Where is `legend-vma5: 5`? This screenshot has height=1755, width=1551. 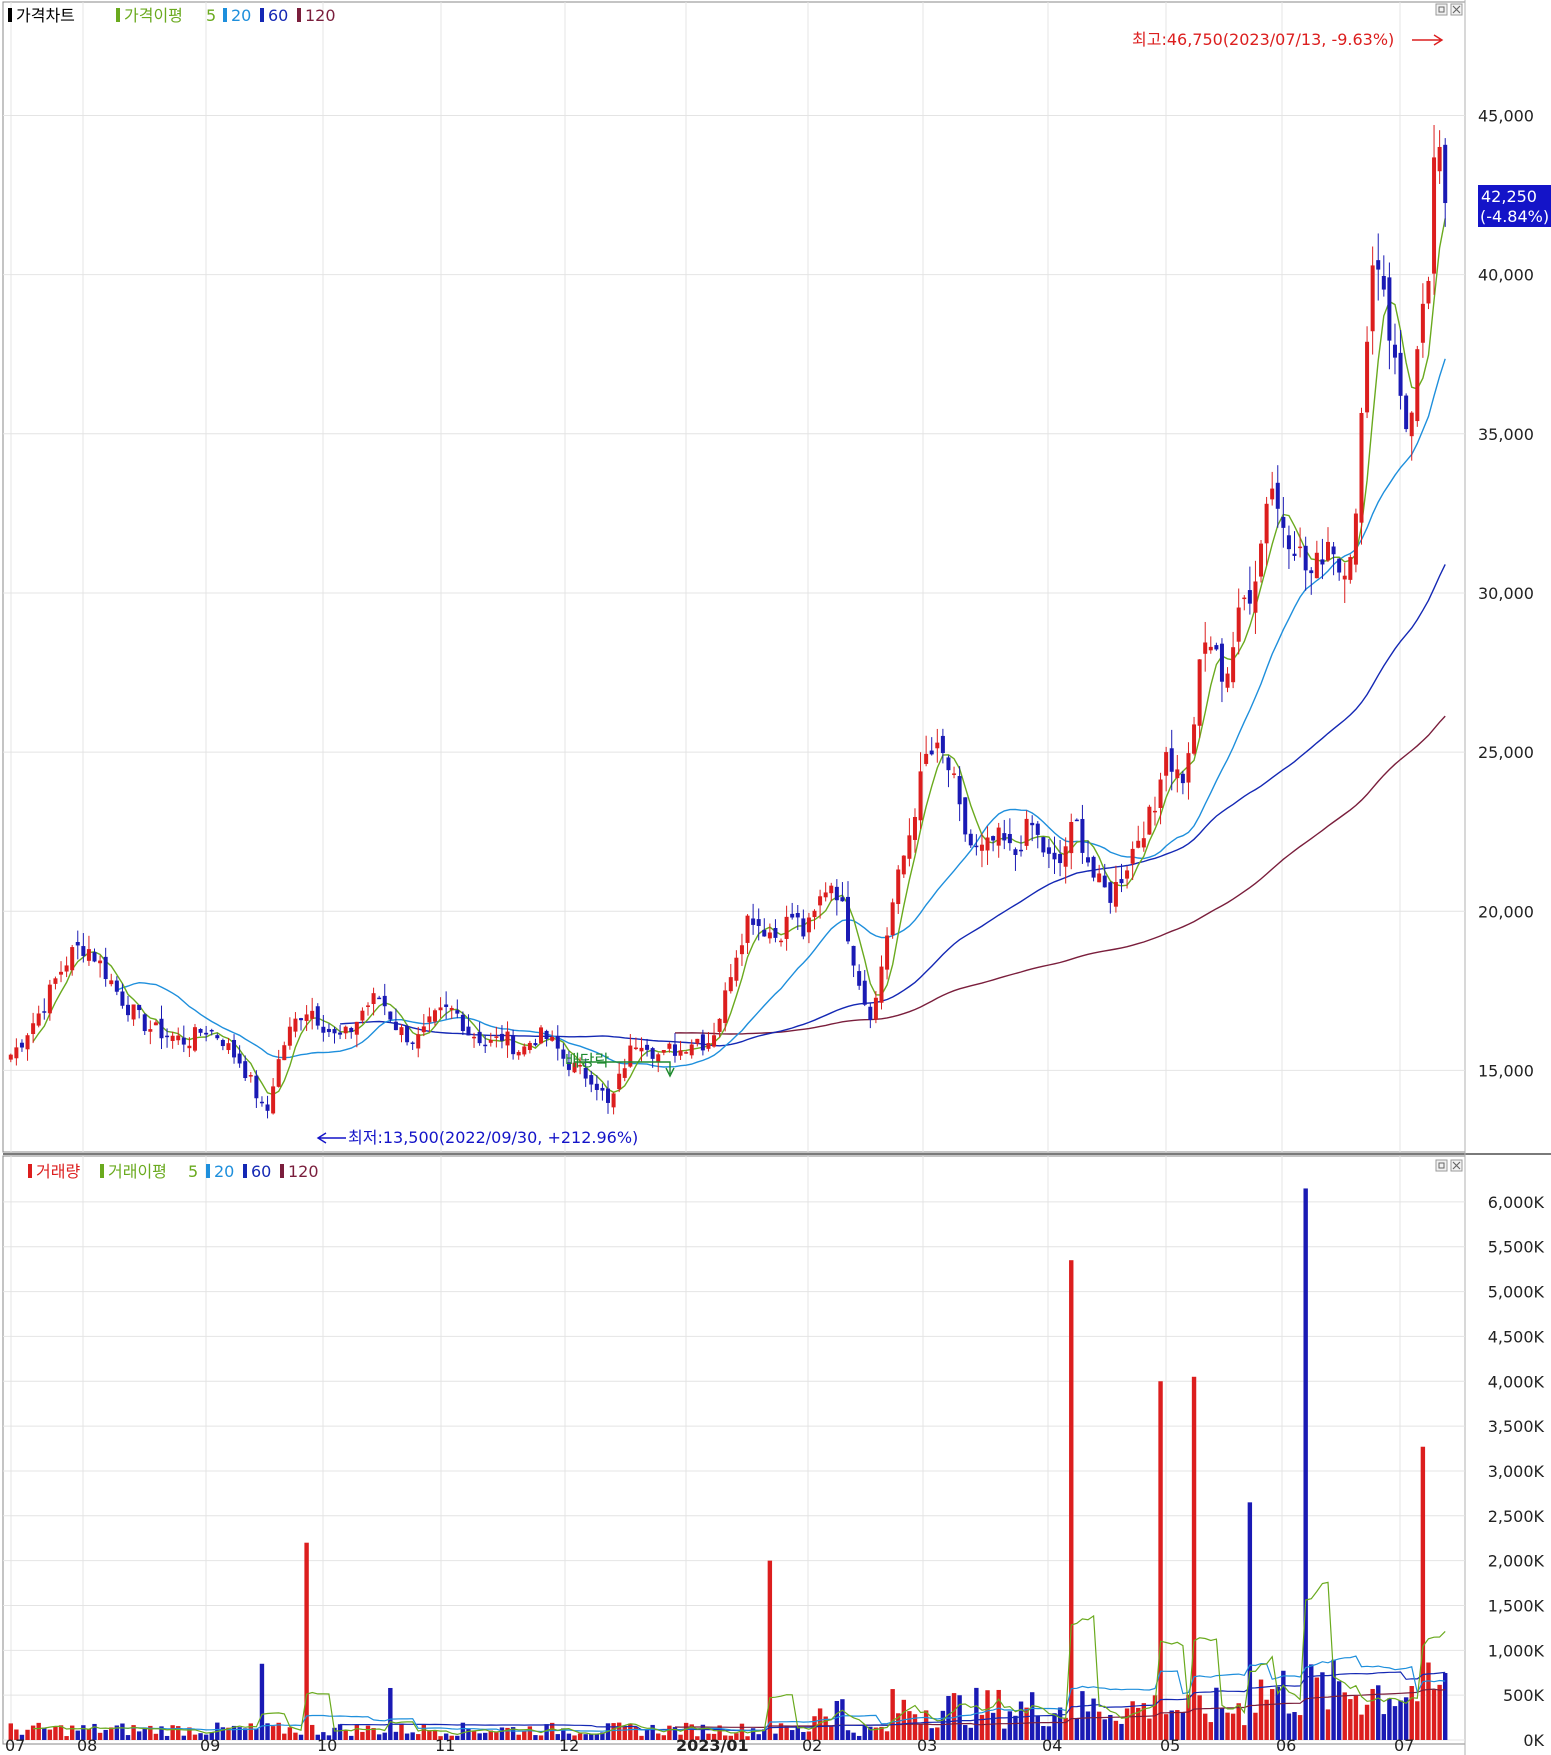
legend-vma5: 5 is located at coordinates (193, 1171).